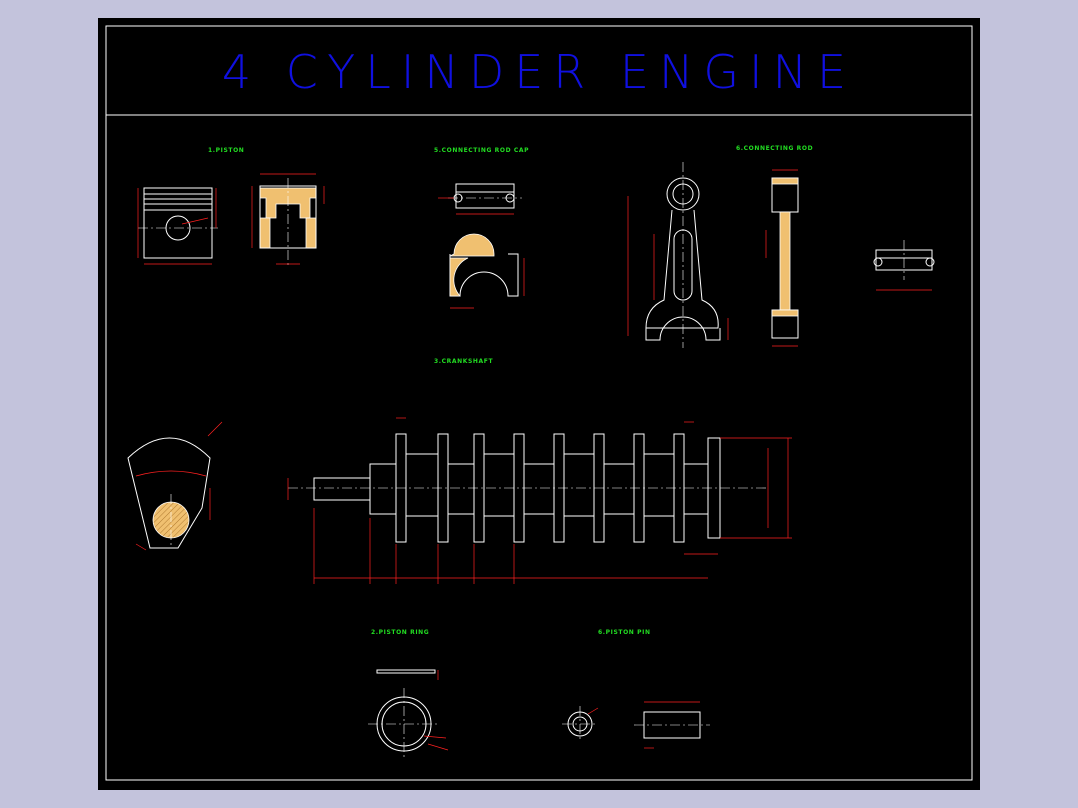  I want to click on piston-front-view, so click(177, 226).